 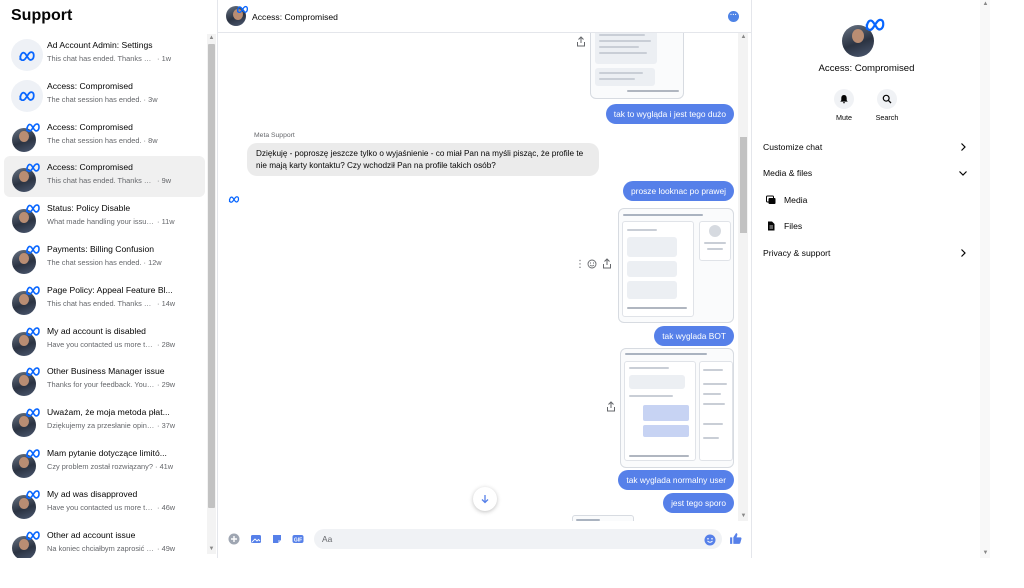 What do you see at coordinates (155, 262) in the screenshot?
I see `conversation-time: 12w` at bounding box center [155, 262].